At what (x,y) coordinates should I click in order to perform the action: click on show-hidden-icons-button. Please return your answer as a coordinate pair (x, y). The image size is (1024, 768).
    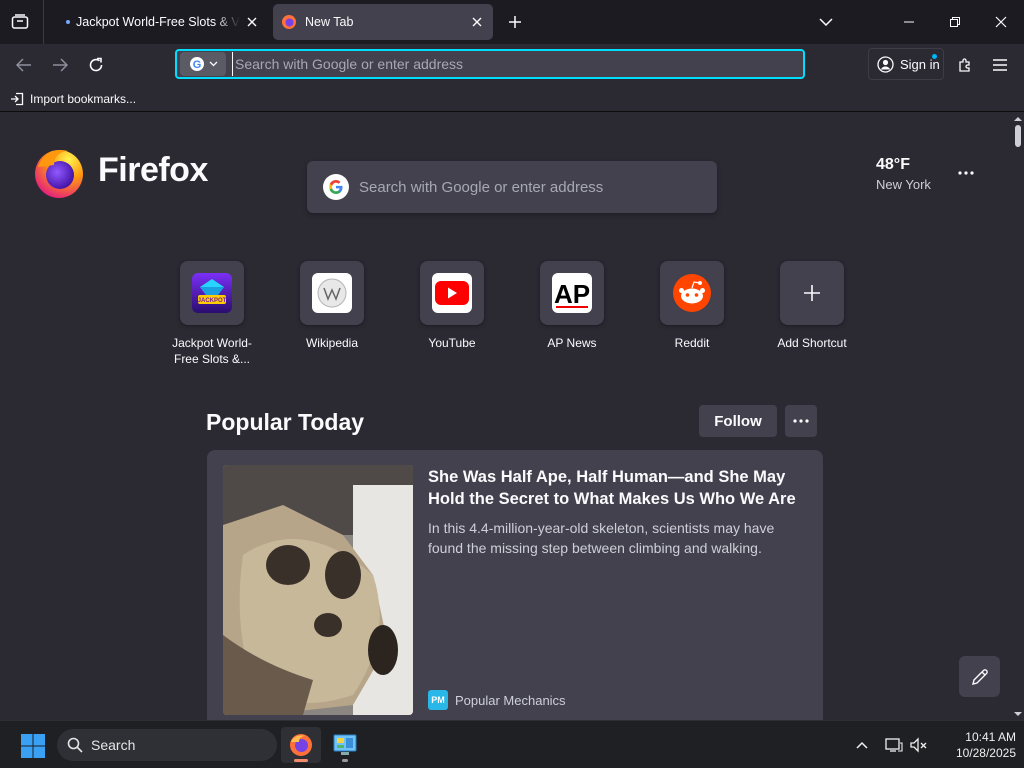
    Looking at the image, I should click on (862, 745).